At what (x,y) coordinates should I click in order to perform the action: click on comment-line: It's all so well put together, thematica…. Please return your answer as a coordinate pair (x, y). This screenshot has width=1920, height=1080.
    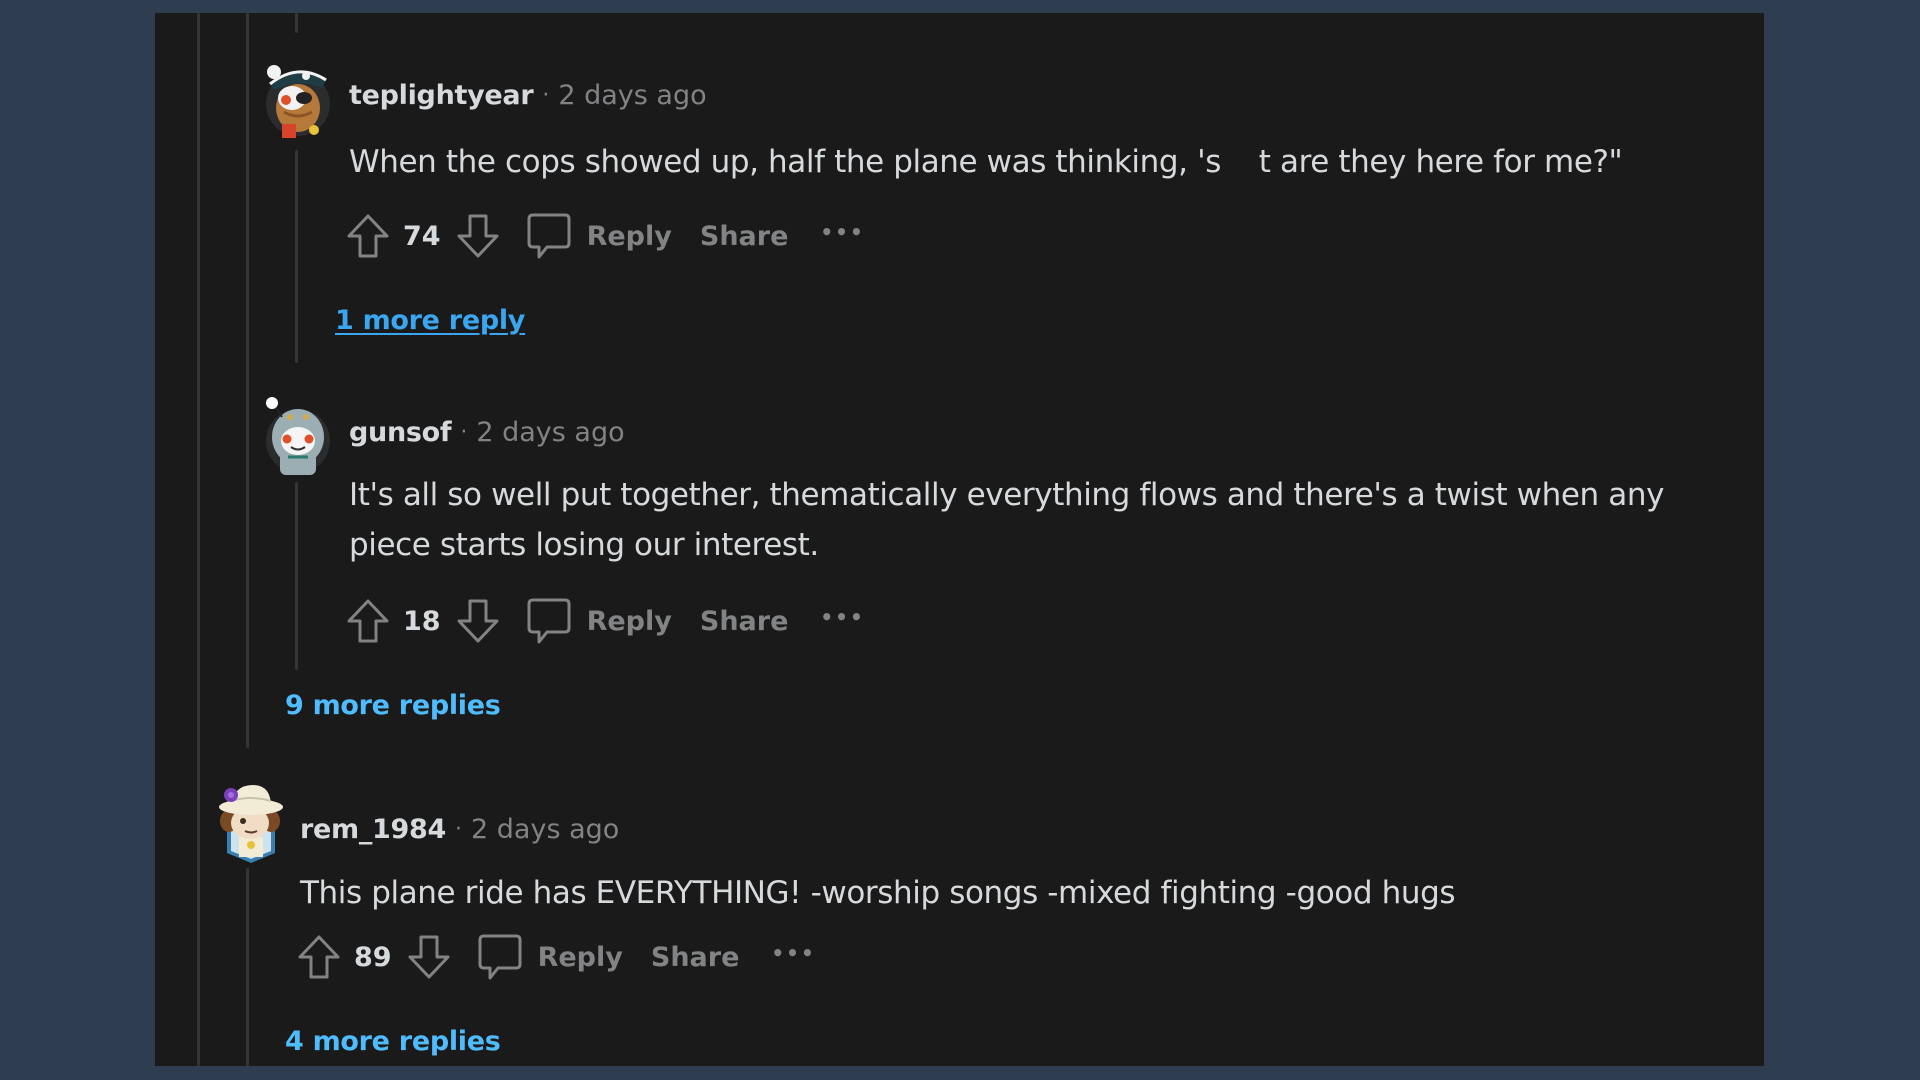
    Looking at the image, I should click on (1007, 495).